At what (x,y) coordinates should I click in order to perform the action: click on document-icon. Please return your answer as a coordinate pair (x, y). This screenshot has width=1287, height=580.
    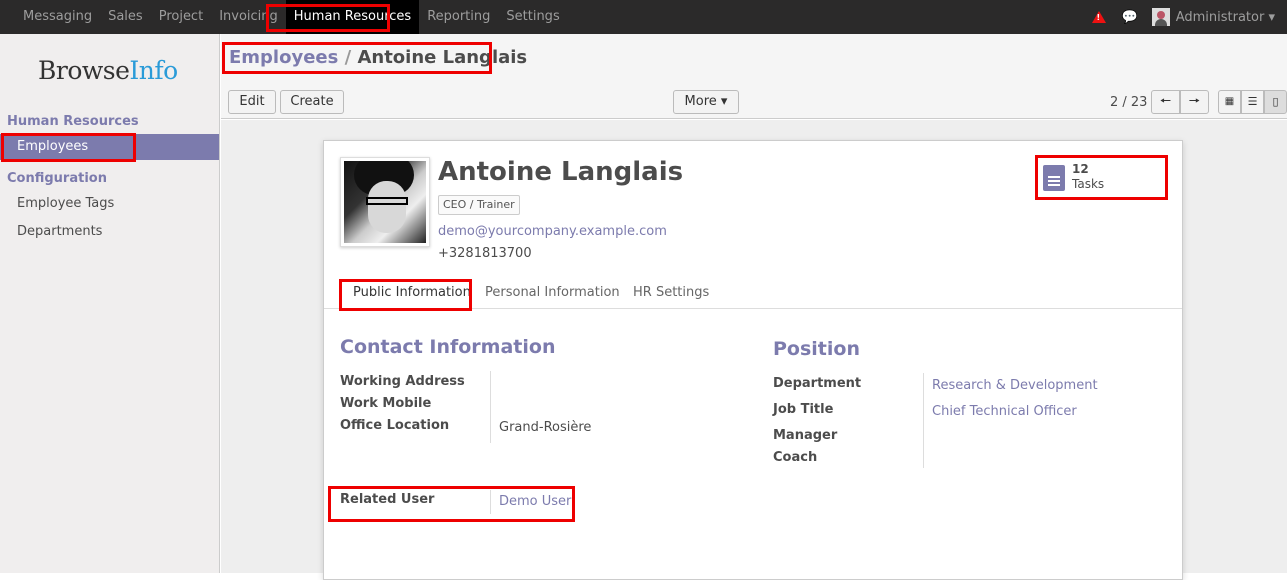
    Looking at the image, I should click on (1054, 178).